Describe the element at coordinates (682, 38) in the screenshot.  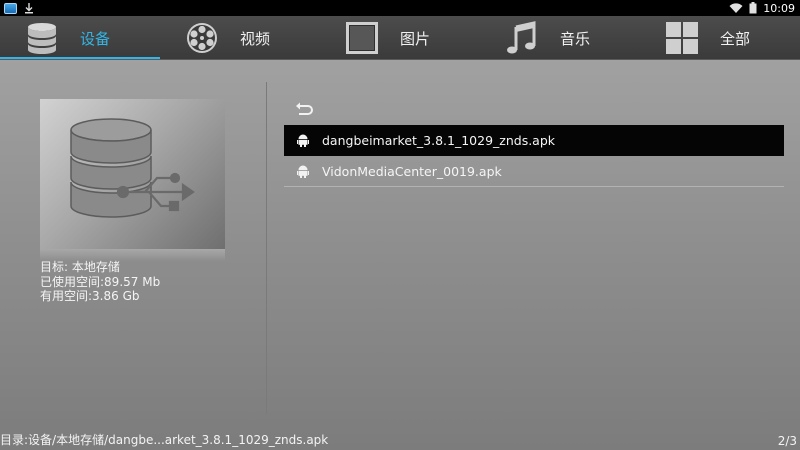
I see `grid-icon` at that location.